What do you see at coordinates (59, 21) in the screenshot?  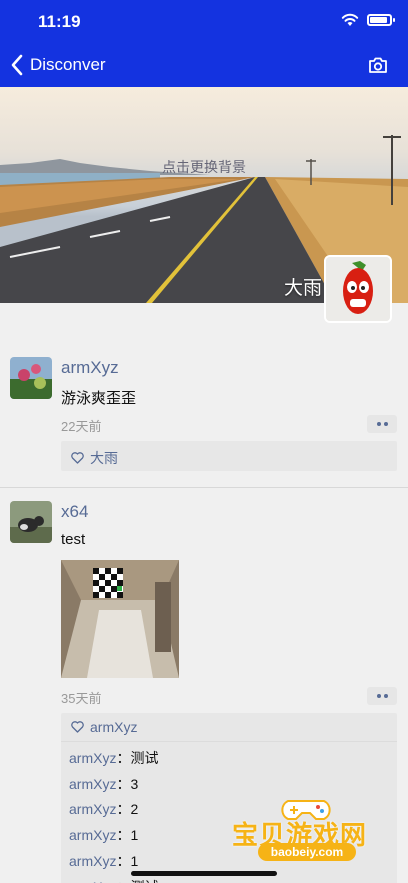 I see `status-time: 11:19` at bounding box center [59, 21].